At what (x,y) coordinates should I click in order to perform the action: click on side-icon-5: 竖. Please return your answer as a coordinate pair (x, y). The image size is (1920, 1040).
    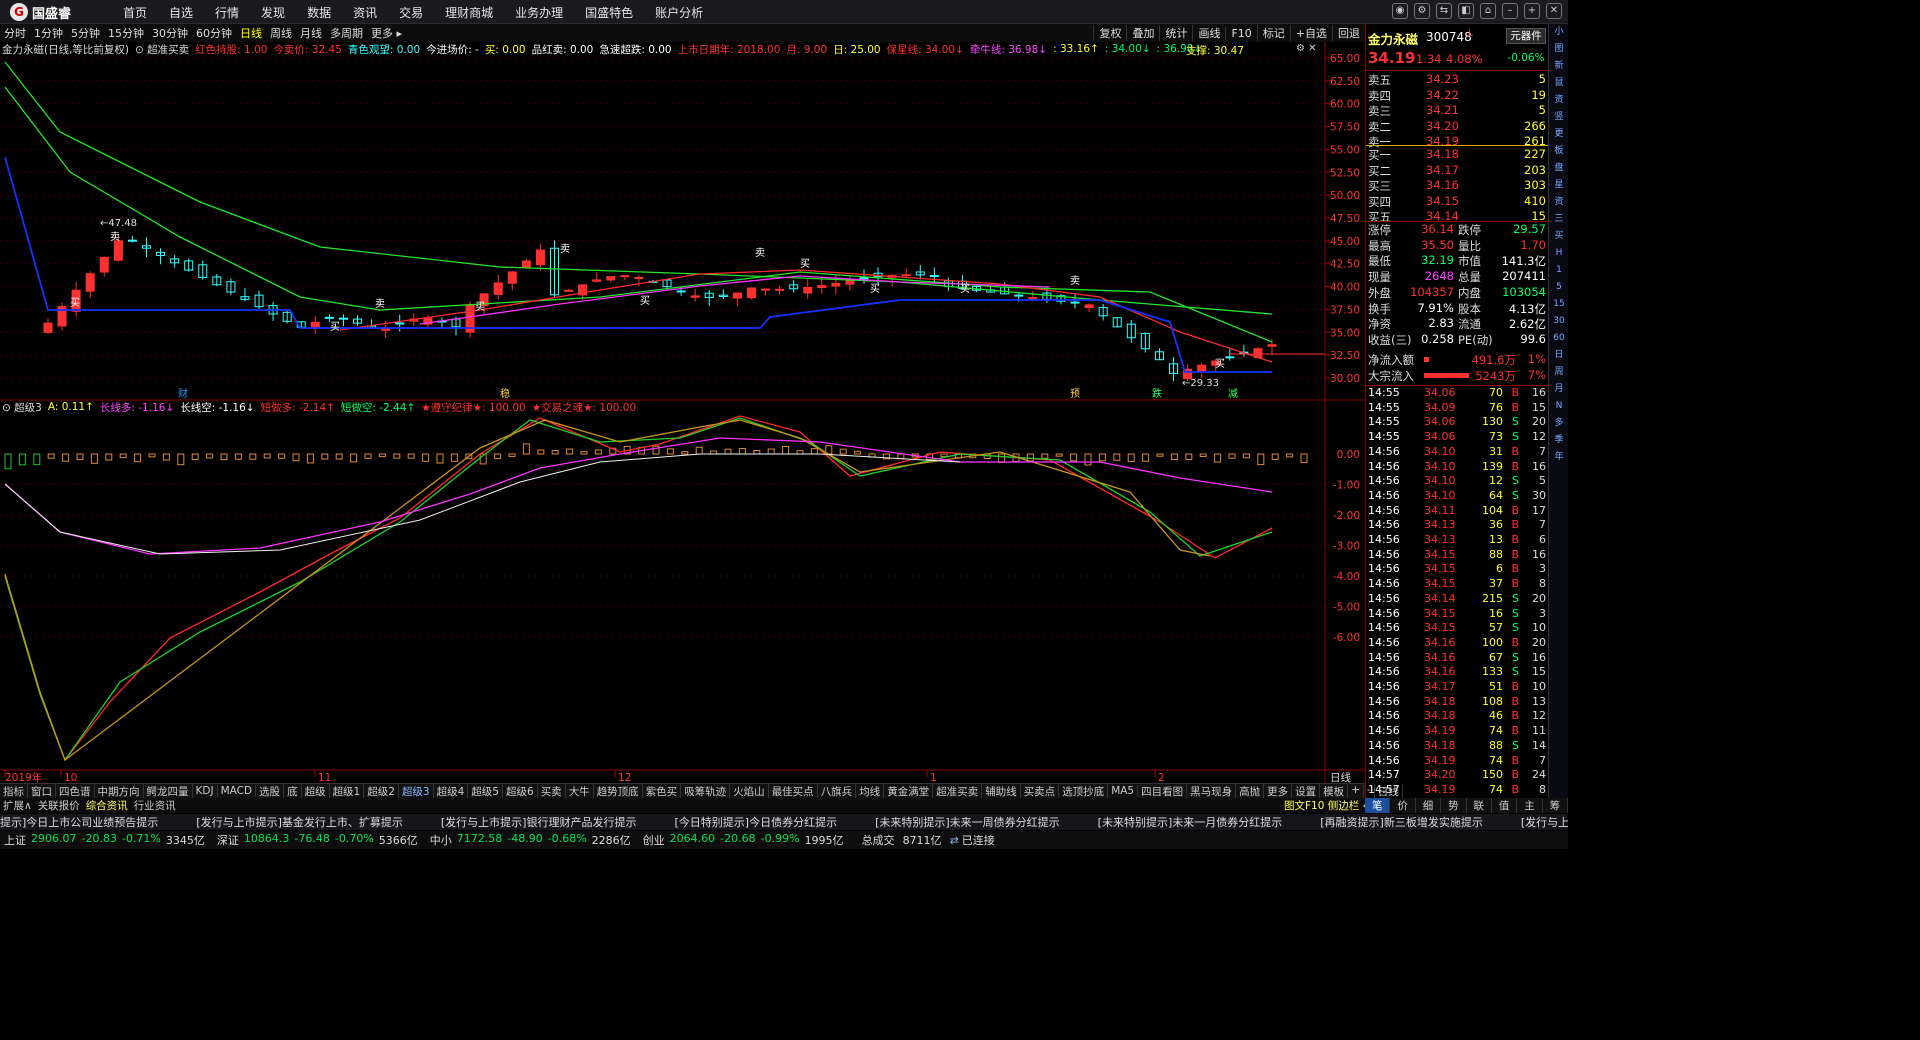
    Looking at the image, I should click on (1559, 117).